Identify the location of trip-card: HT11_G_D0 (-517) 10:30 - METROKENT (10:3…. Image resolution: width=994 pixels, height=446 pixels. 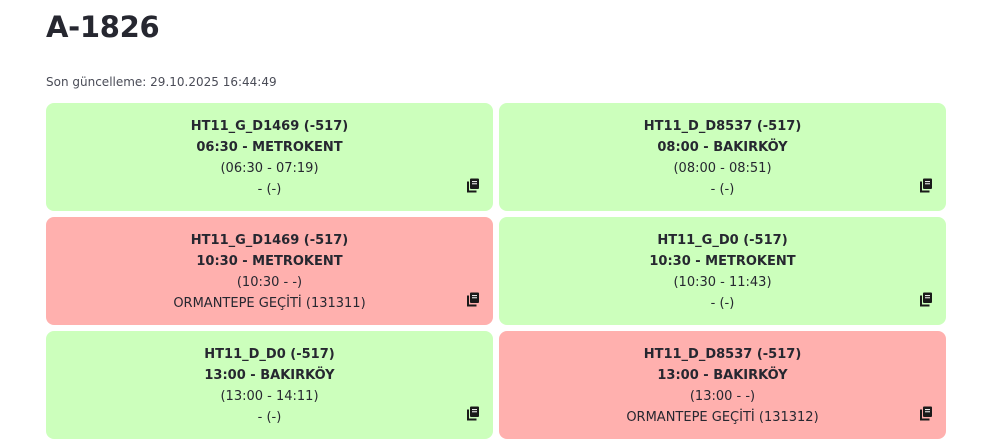
(722, 271).